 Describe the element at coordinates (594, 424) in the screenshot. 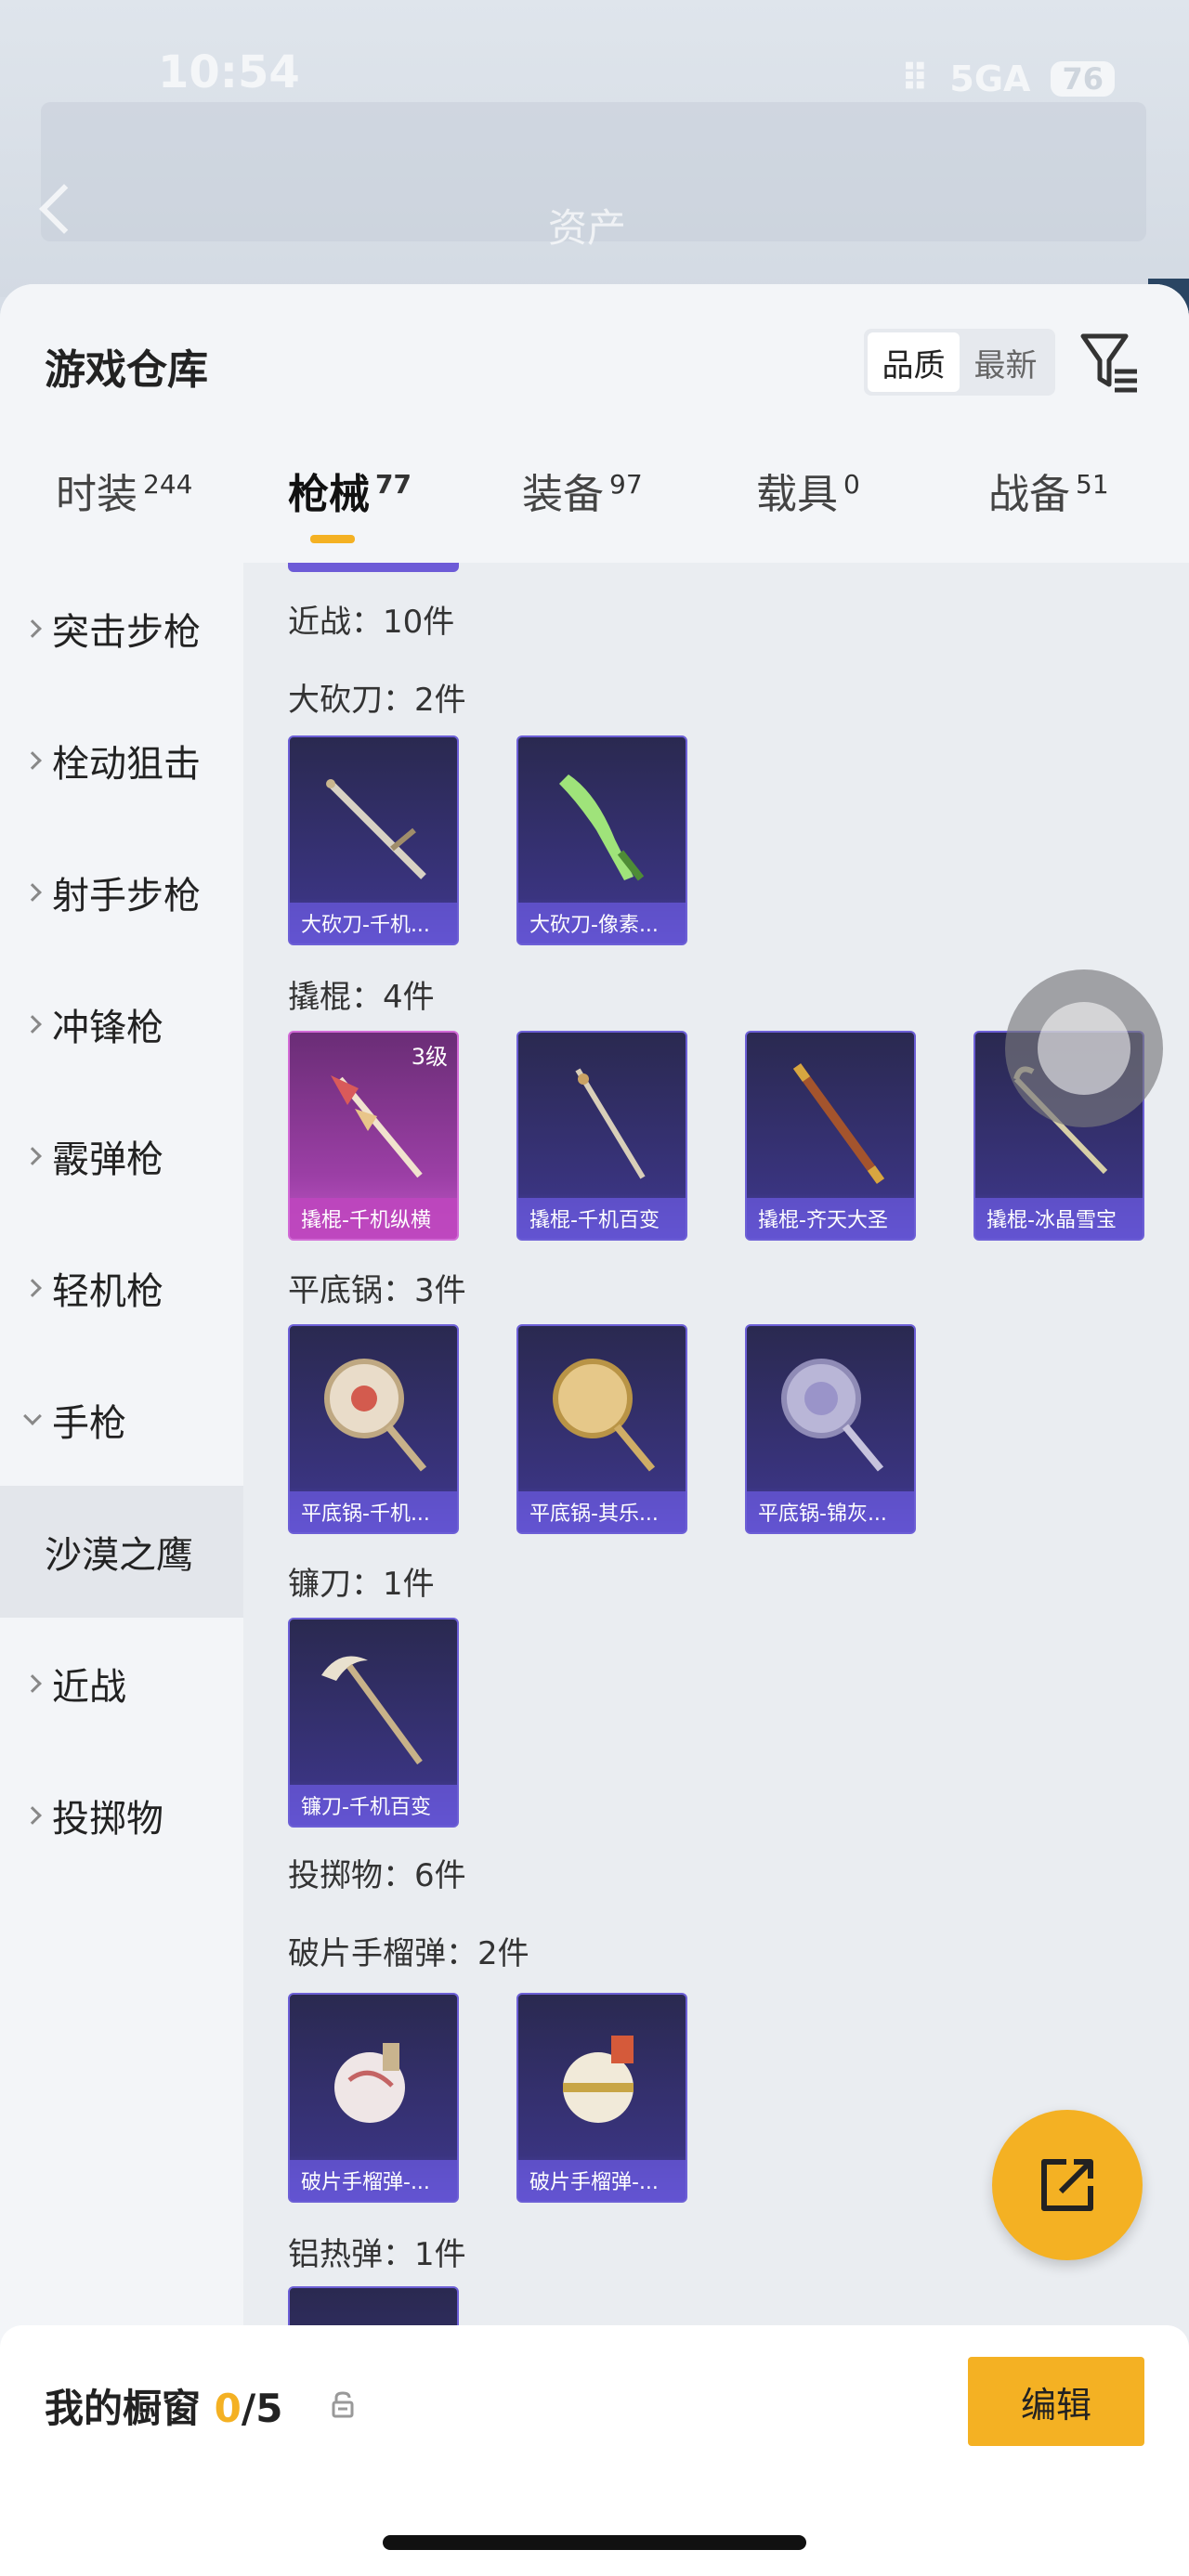

I see `sheet-header: 游戏仓库 品质 最新 时装 244 枪械 77 装备 97 载具 0 战备 51` at that location.